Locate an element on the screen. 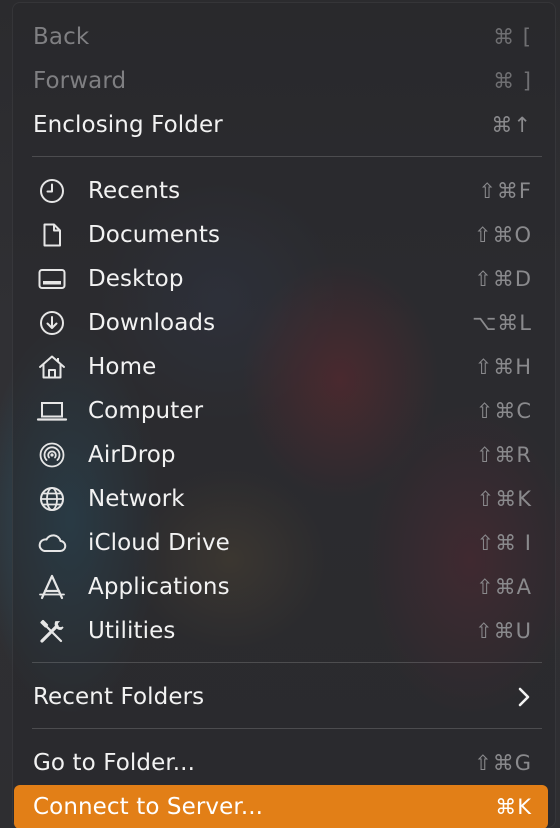  menu-item-label: iCloud Drive is located at coordinates (159, 543).